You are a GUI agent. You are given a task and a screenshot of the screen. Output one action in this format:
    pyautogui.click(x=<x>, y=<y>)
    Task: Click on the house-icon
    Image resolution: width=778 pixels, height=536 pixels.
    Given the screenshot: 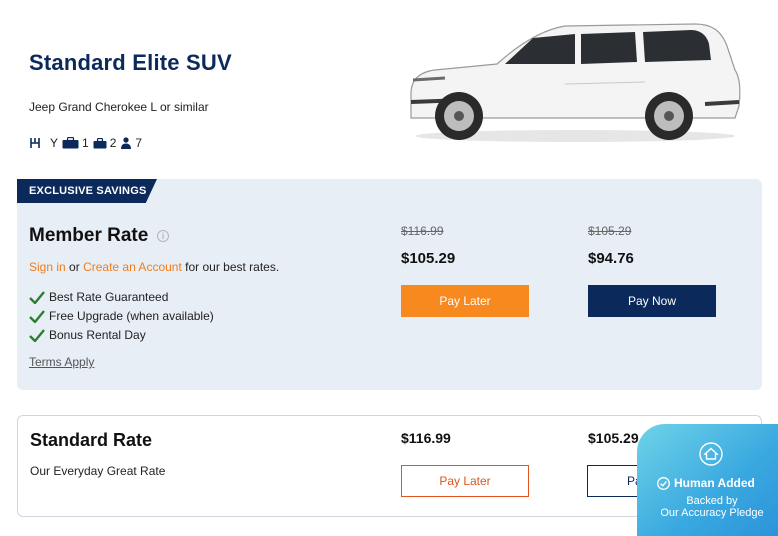 What is the action you would take?
    pyautogui.click(x=711, y=454)
    